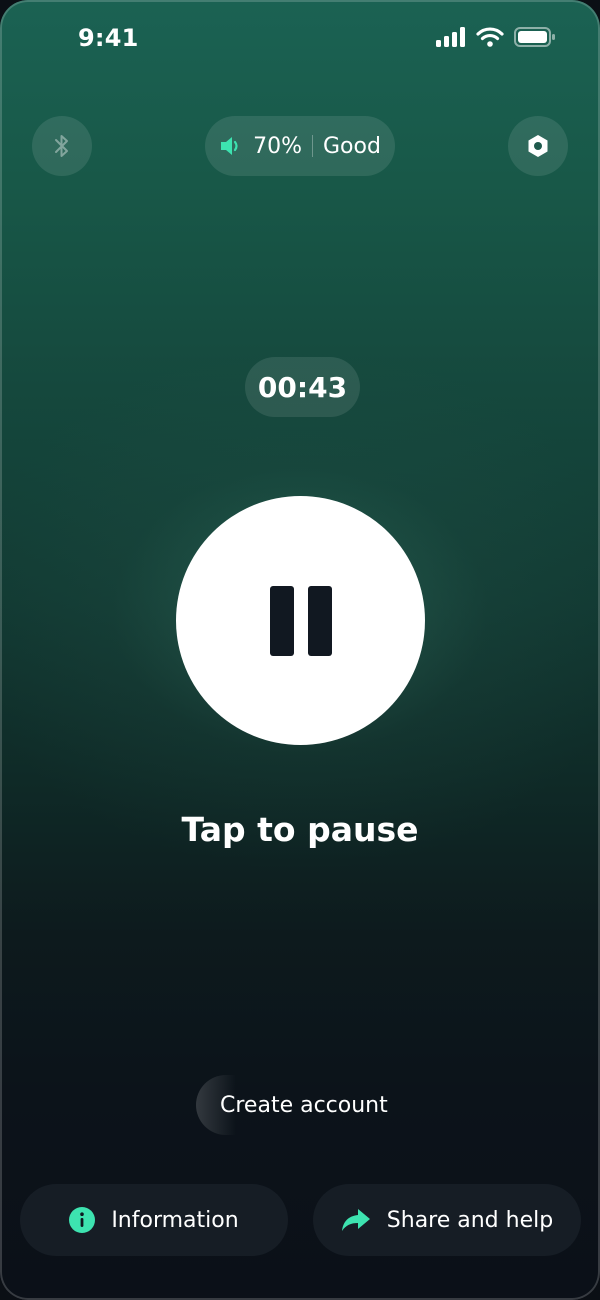 This screenshot has height=1300, width=600. What do you see at coordinates (470, 1220) in the screenshot?
I see `share-and-help-label: Share and help` at bounding box center [470, 1220].